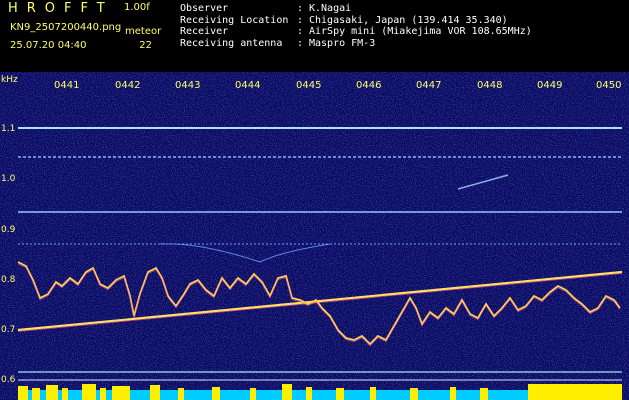 This screenshot has height=400, width=629. I want to click on freq-unit-label: kHz, so click(9, 80).